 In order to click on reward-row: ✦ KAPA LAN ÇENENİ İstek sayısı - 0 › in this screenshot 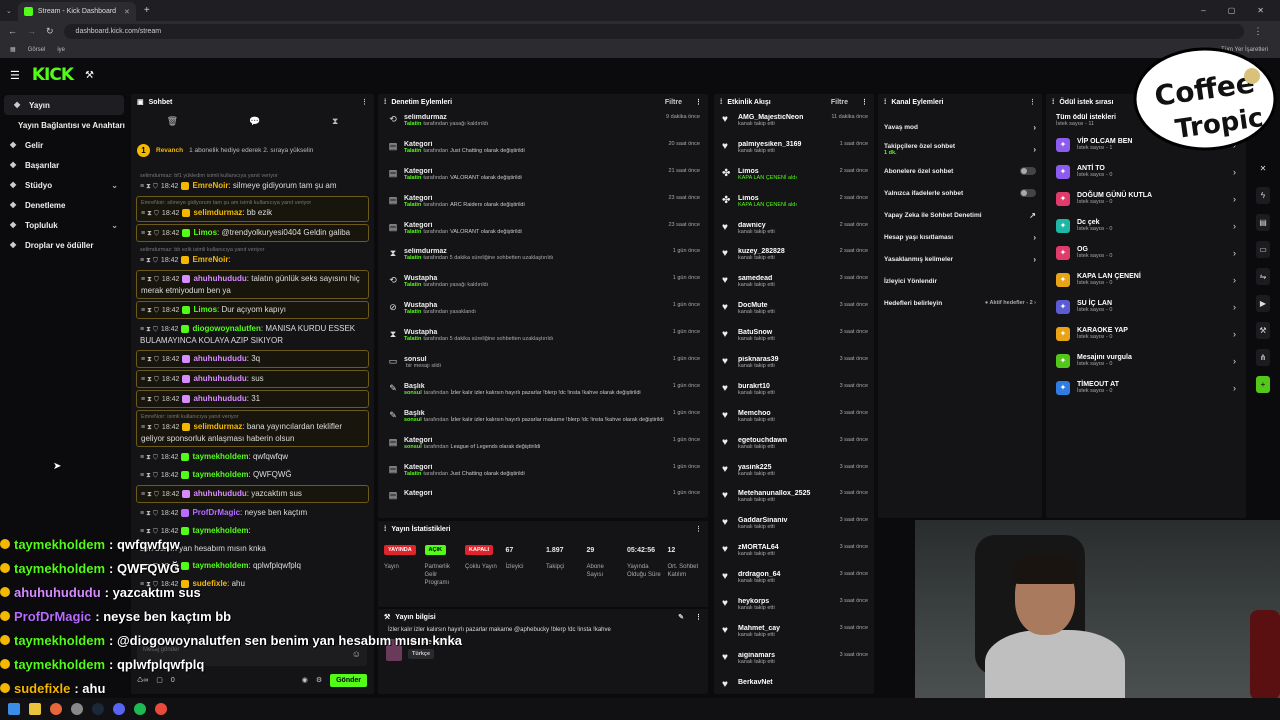, I will do `click(1146, 279)`.